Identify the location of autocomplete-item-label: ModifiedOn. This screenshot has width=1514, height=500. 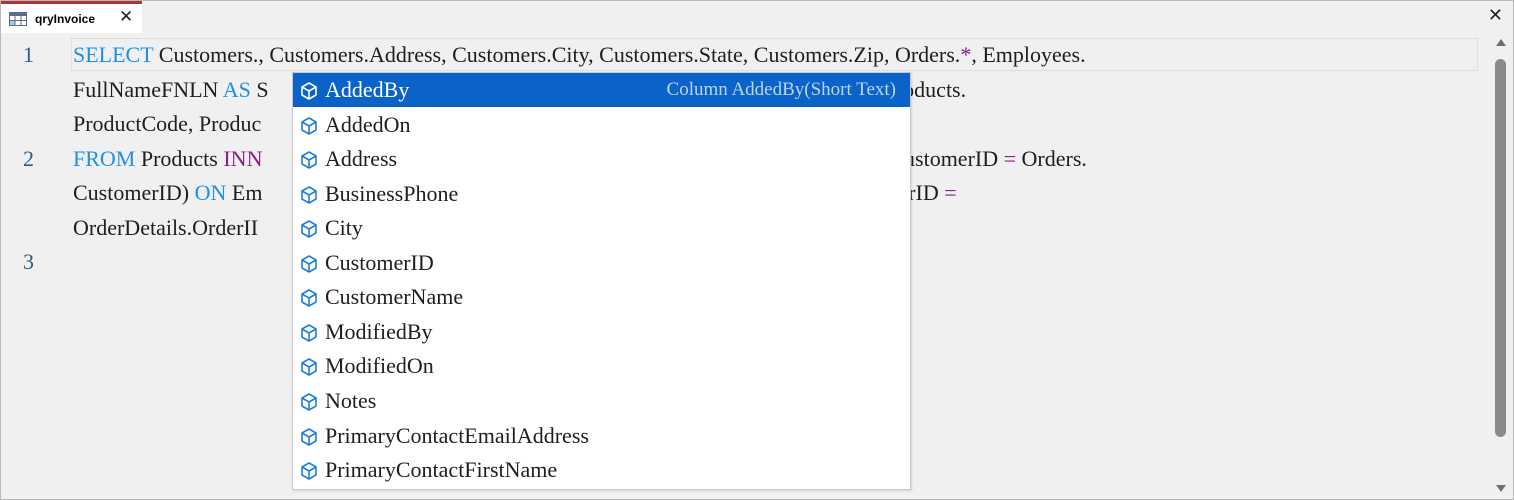
(379, 366).